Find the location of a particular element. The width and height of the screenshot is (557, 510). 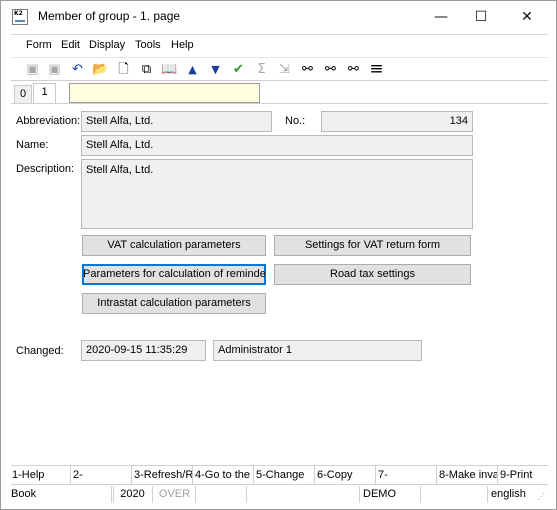

save-icon: ▣ is located at coordinates (32, 69).